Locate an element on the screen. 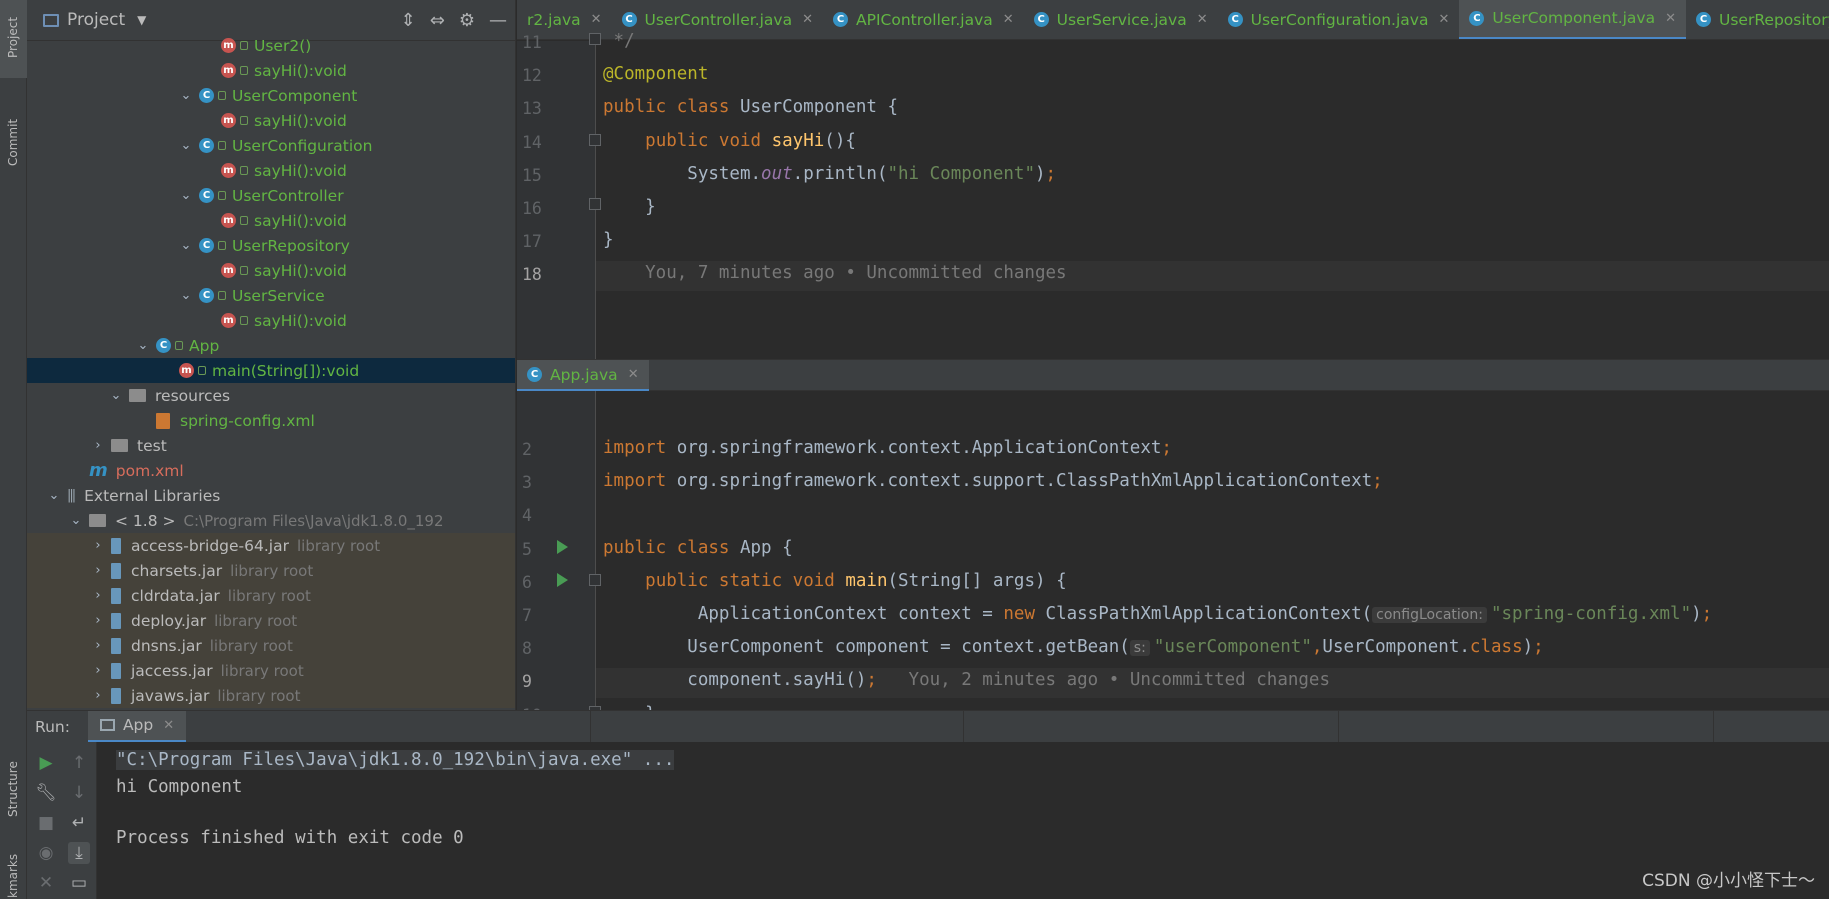  commit-tool-button: Commit is located at coordinates (13, 140).